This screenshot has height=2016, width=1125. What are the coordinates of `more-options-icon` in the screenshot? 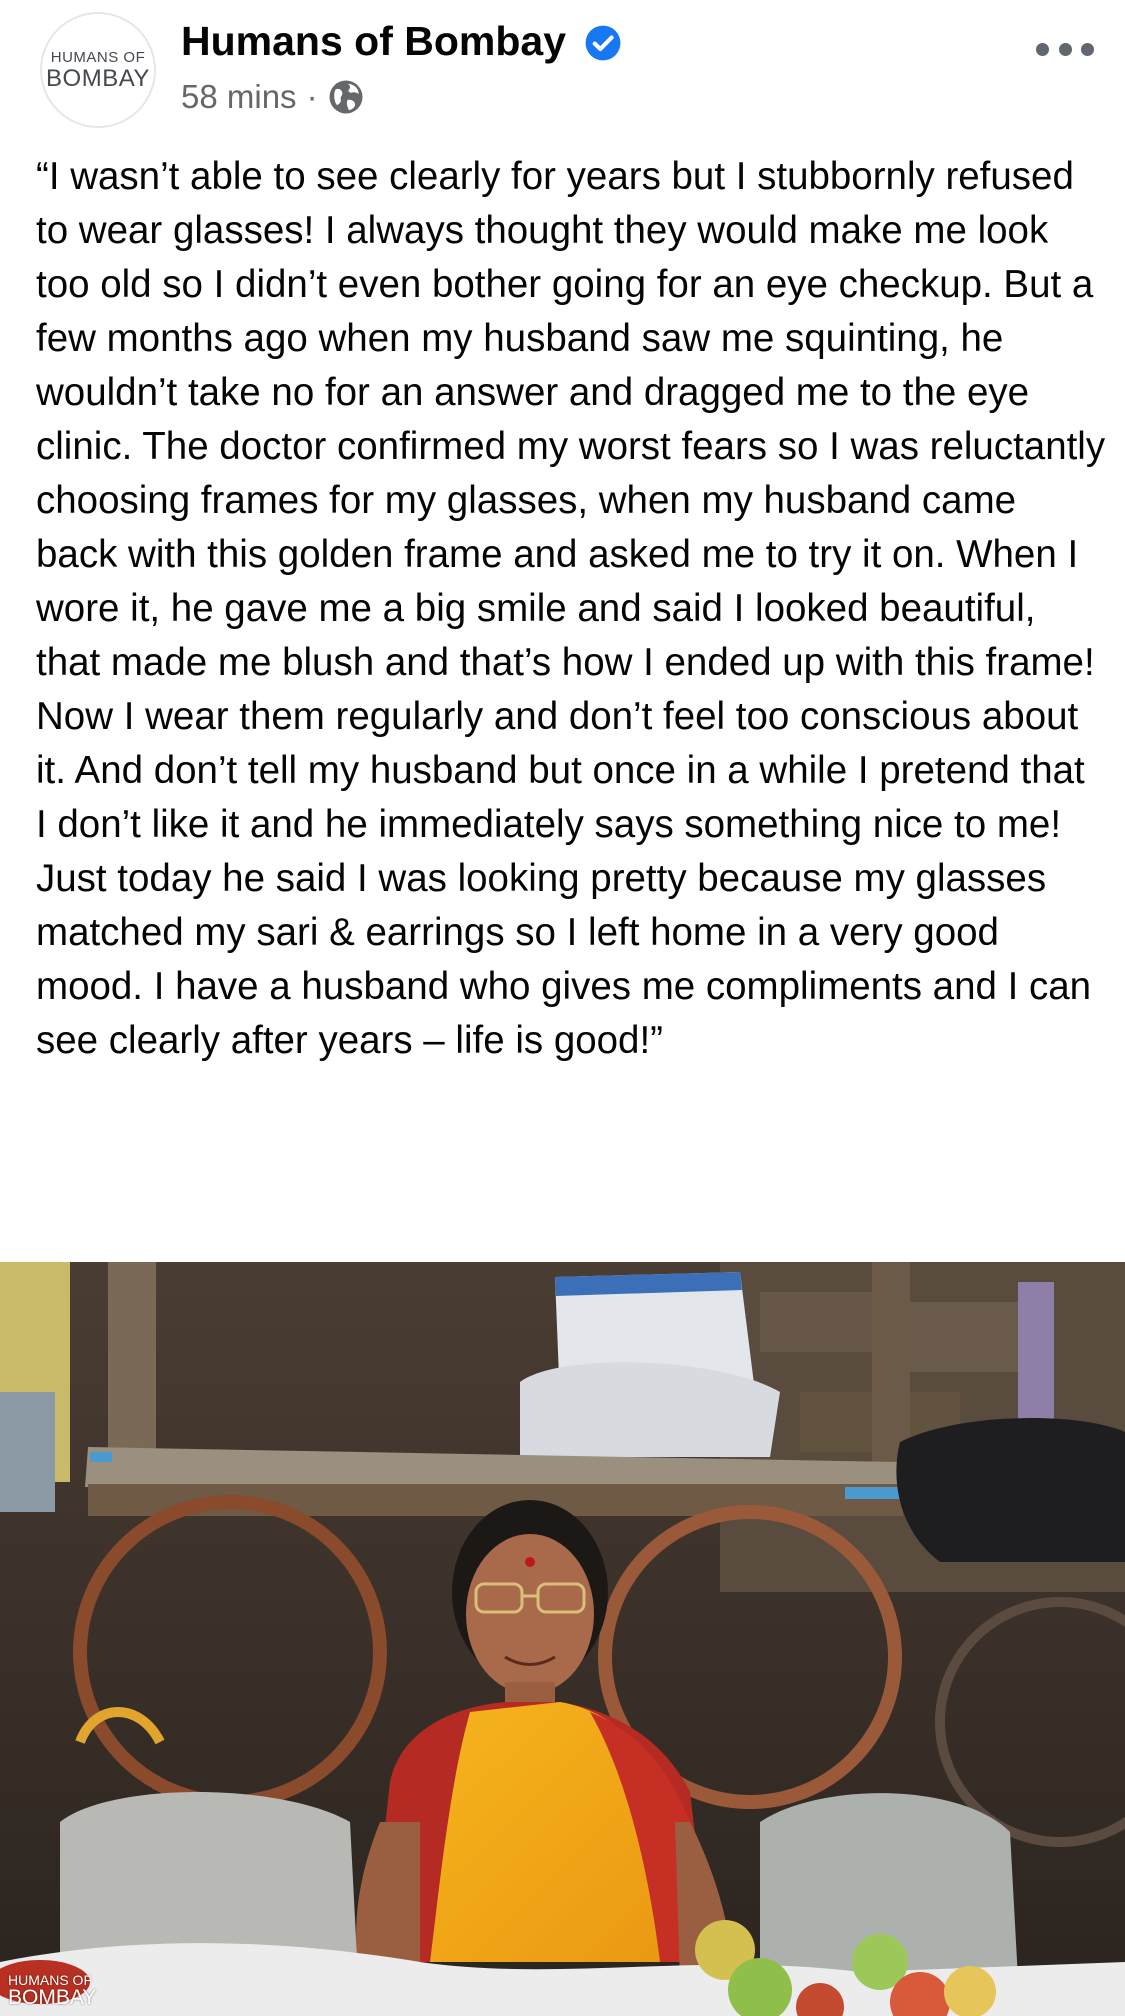 It's located at (1065, 49).